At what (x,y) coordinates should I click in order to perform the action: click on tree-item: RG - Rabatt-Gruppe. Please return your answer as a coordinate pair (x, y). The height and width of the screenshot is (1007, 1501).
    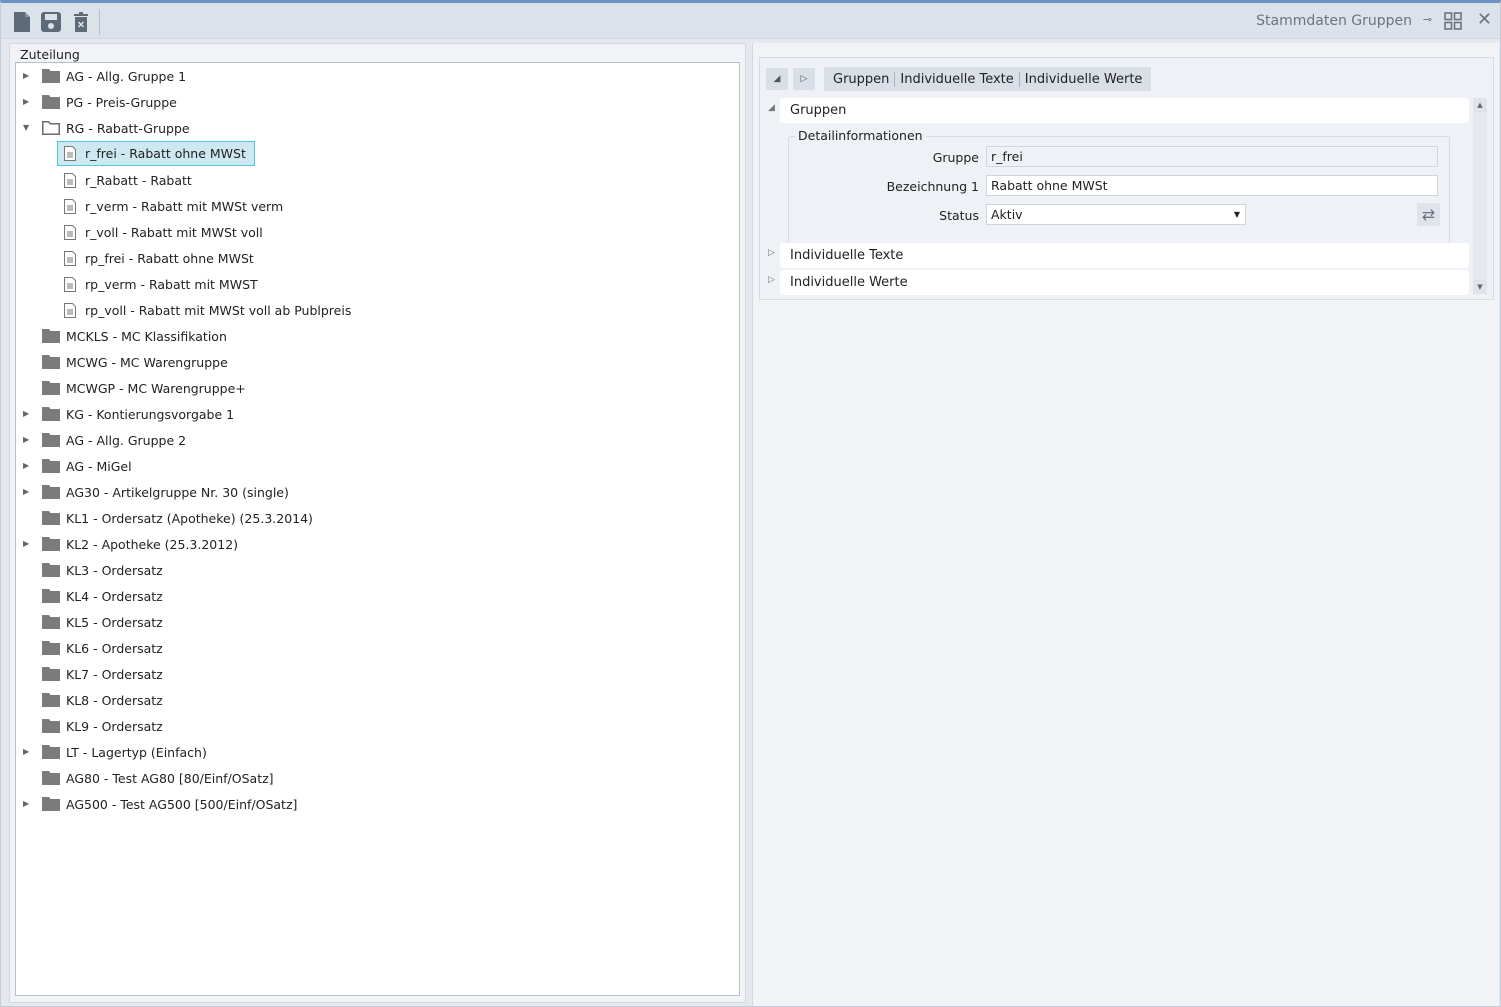
    Looking at the image, I should click on (116, 128).